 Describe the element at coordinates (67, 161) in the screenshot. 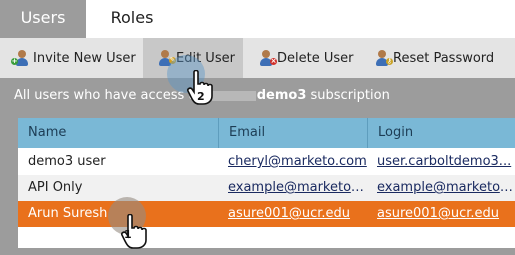

I see `cell-name: demo3 user` at that location.